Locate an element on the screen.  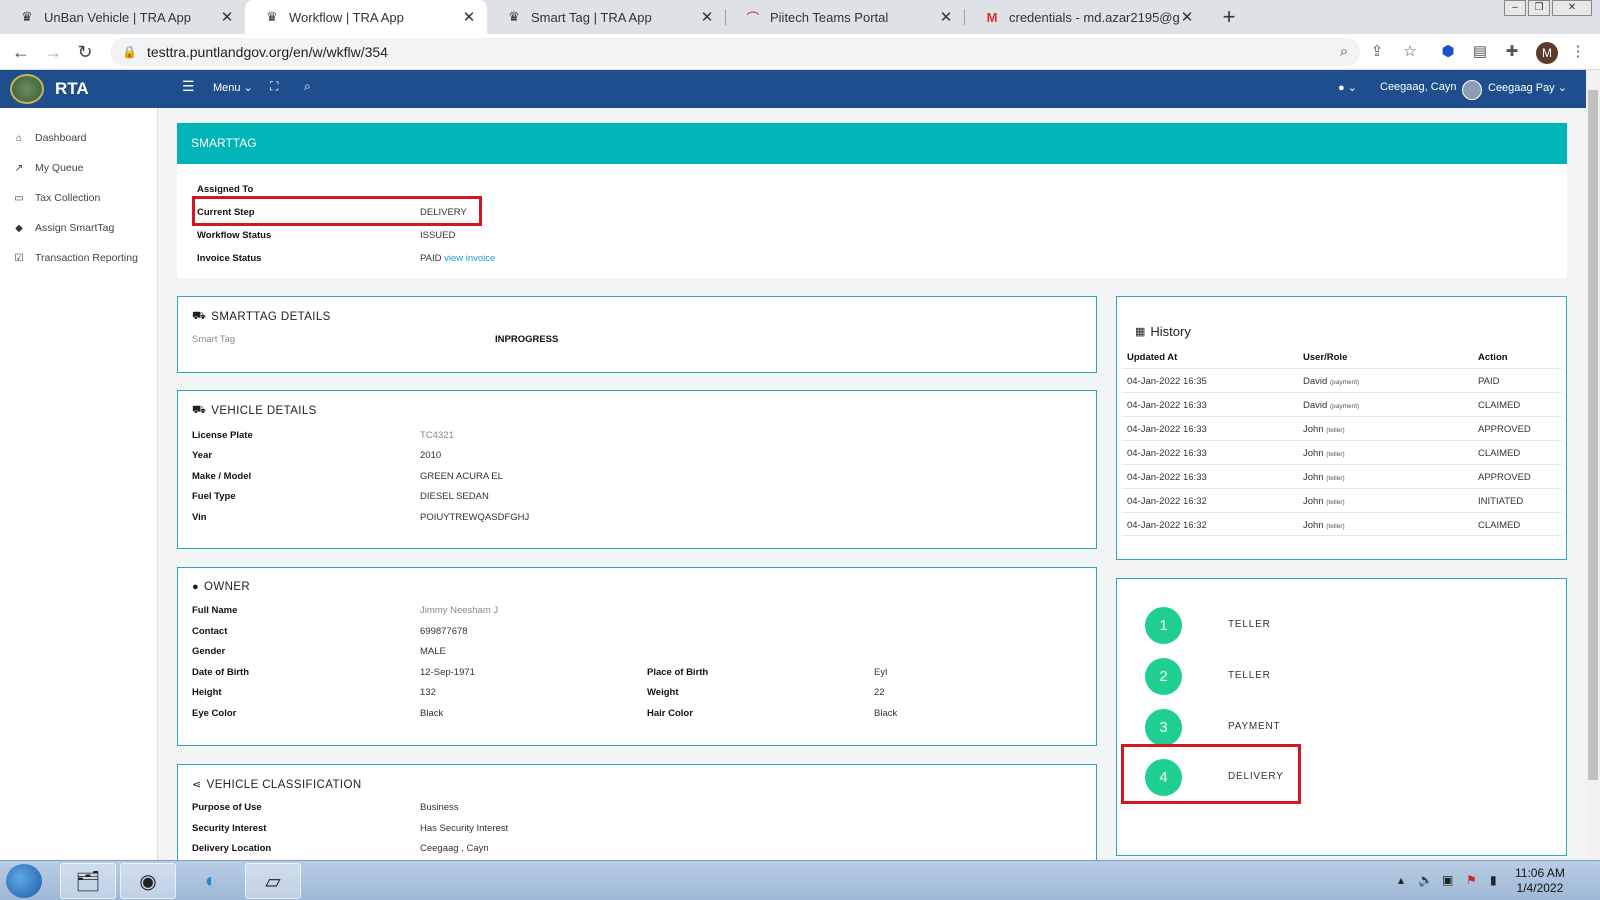
history-action: APPROVED is located at coordinates (1504, 429).